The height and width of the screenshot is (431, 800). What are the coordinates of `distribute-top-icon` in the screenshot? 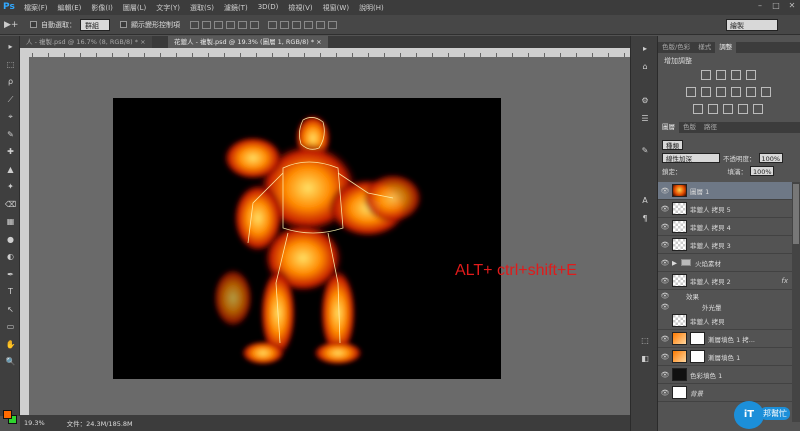 It's located at (272, 24).